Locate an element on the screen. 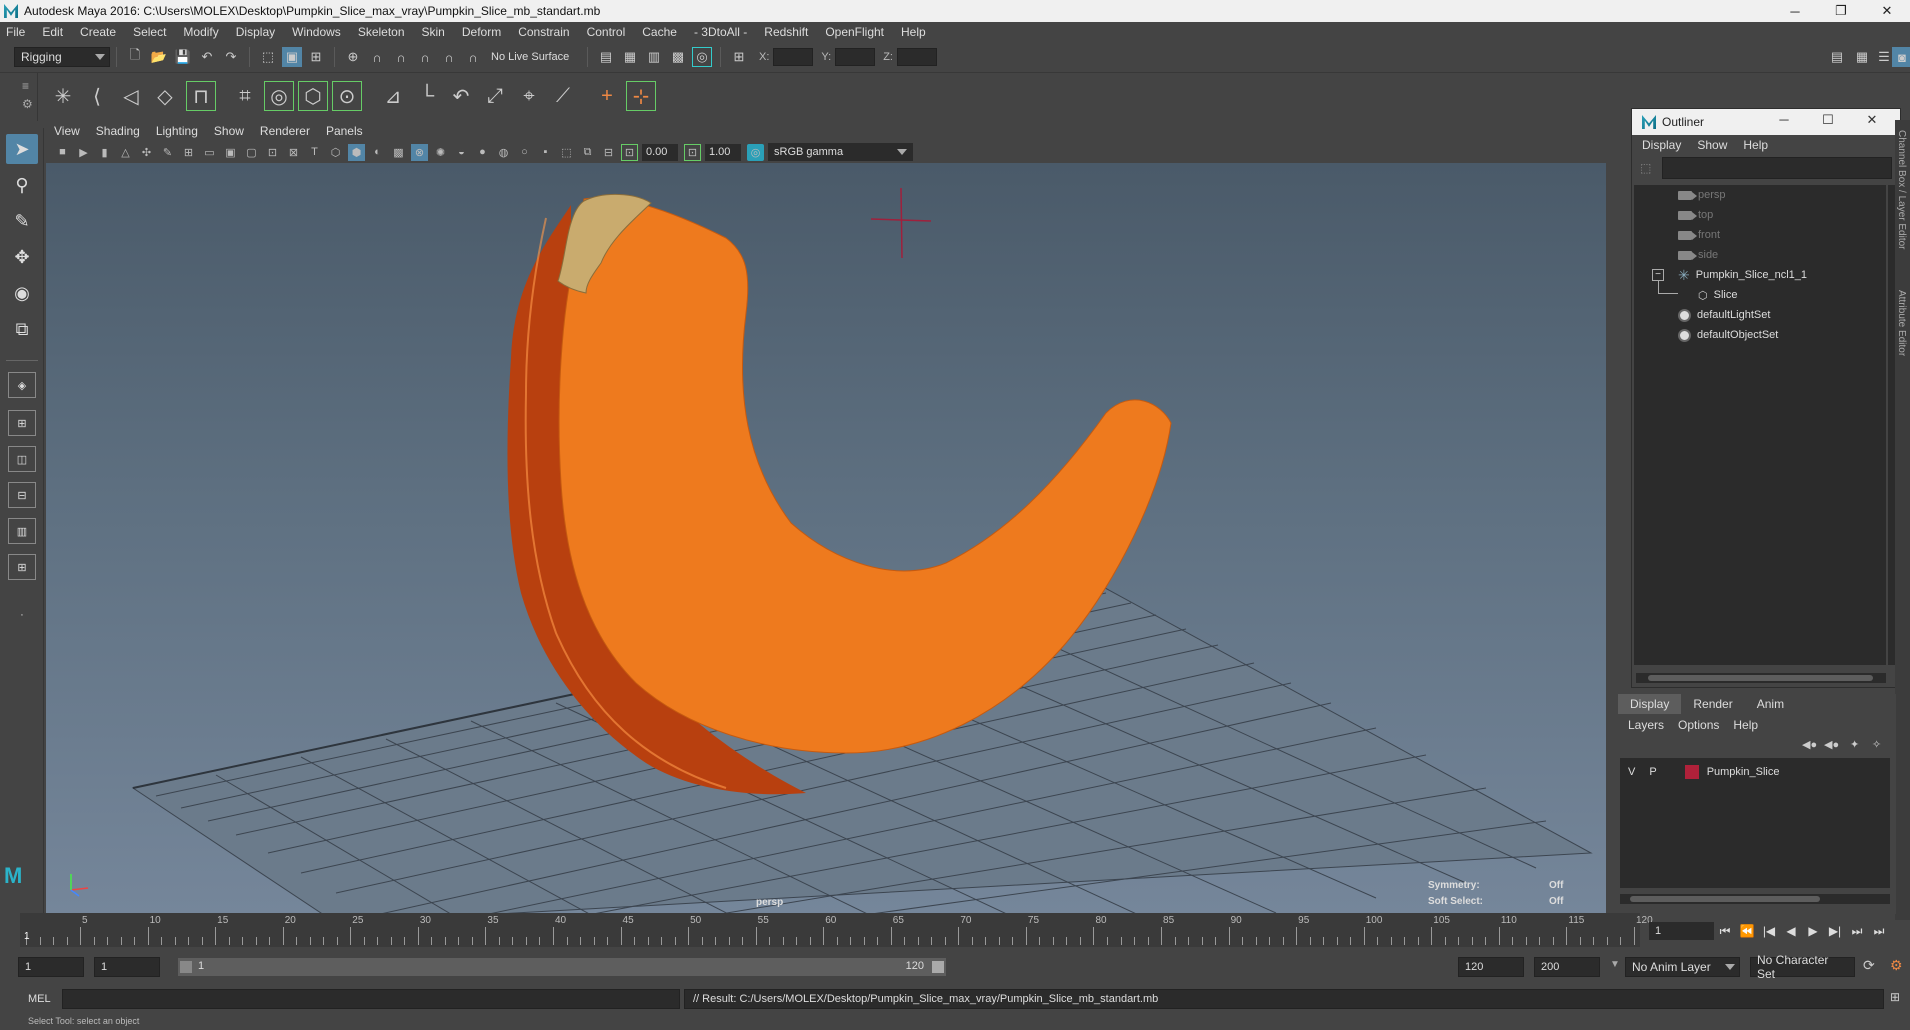 Image resolution: width=1910 pixels, height=1030 pixels. snap-curve-icon: ∩ is located at coordinates (377, 57).